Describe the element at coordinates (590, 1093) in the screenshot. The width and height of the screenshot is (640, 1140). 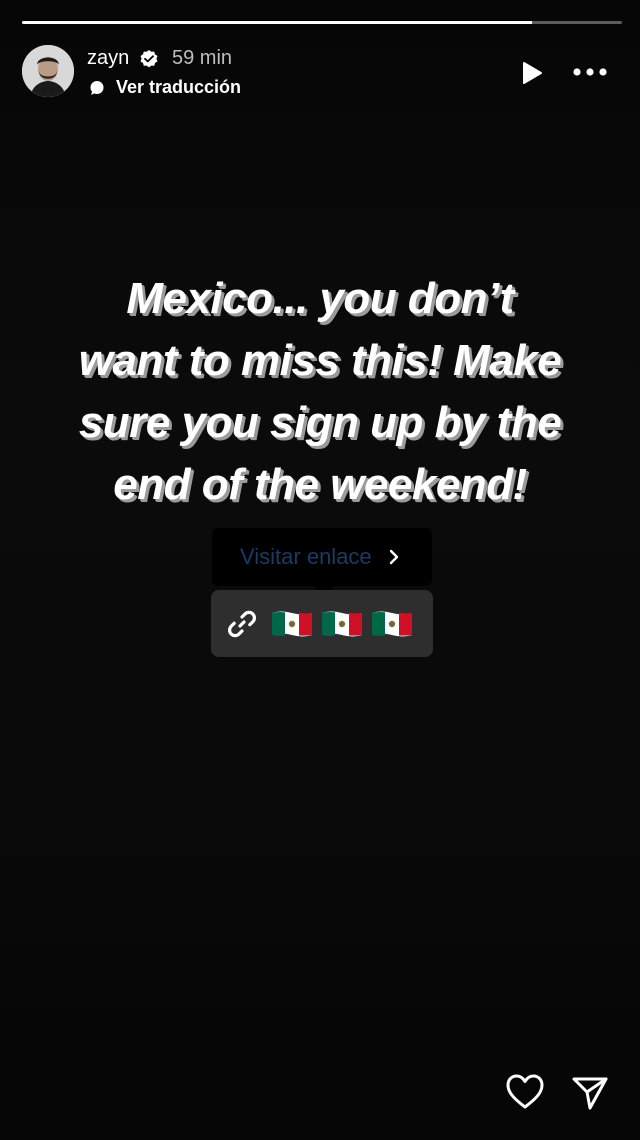
I see `send-icon` at that location.